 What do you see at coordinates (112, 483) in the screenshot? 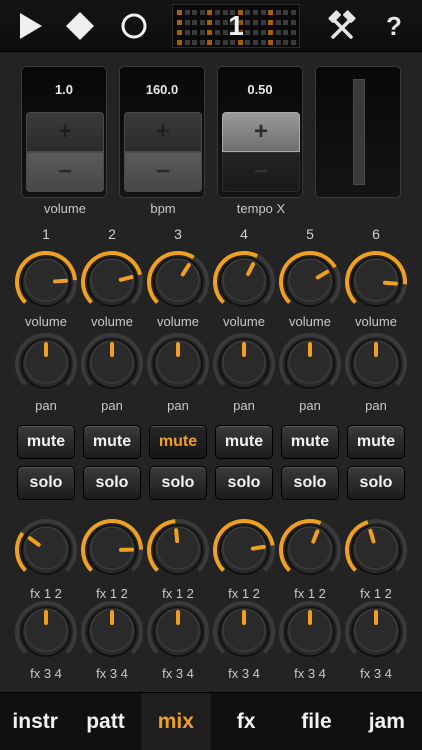
I see `solo-button-2: solo` at bounding box center [112, 483].